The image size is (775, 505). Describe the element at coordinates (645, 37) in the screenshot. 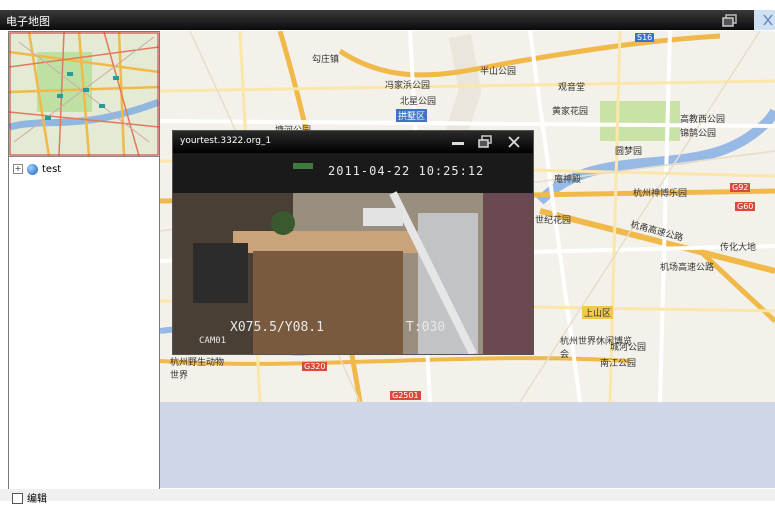

I see `road-shield: S16` at that location.